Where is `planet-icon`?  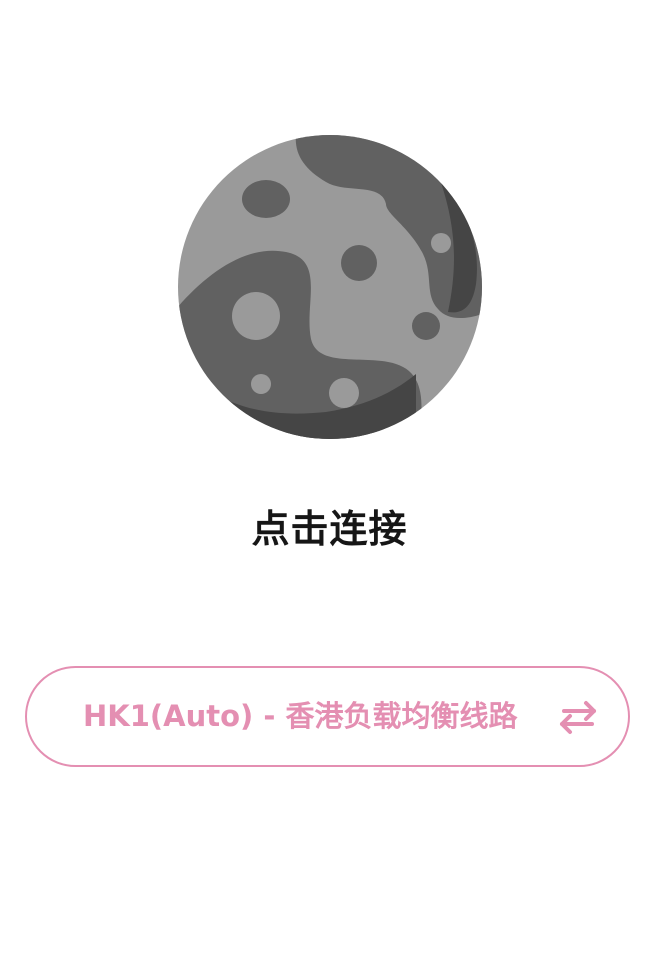
planet-icon is located at coordinates (330, 287).